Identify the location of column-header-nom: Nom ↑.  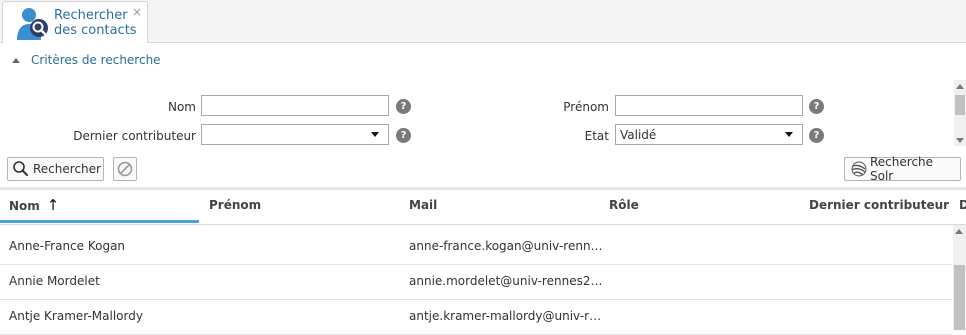
(34, 207).